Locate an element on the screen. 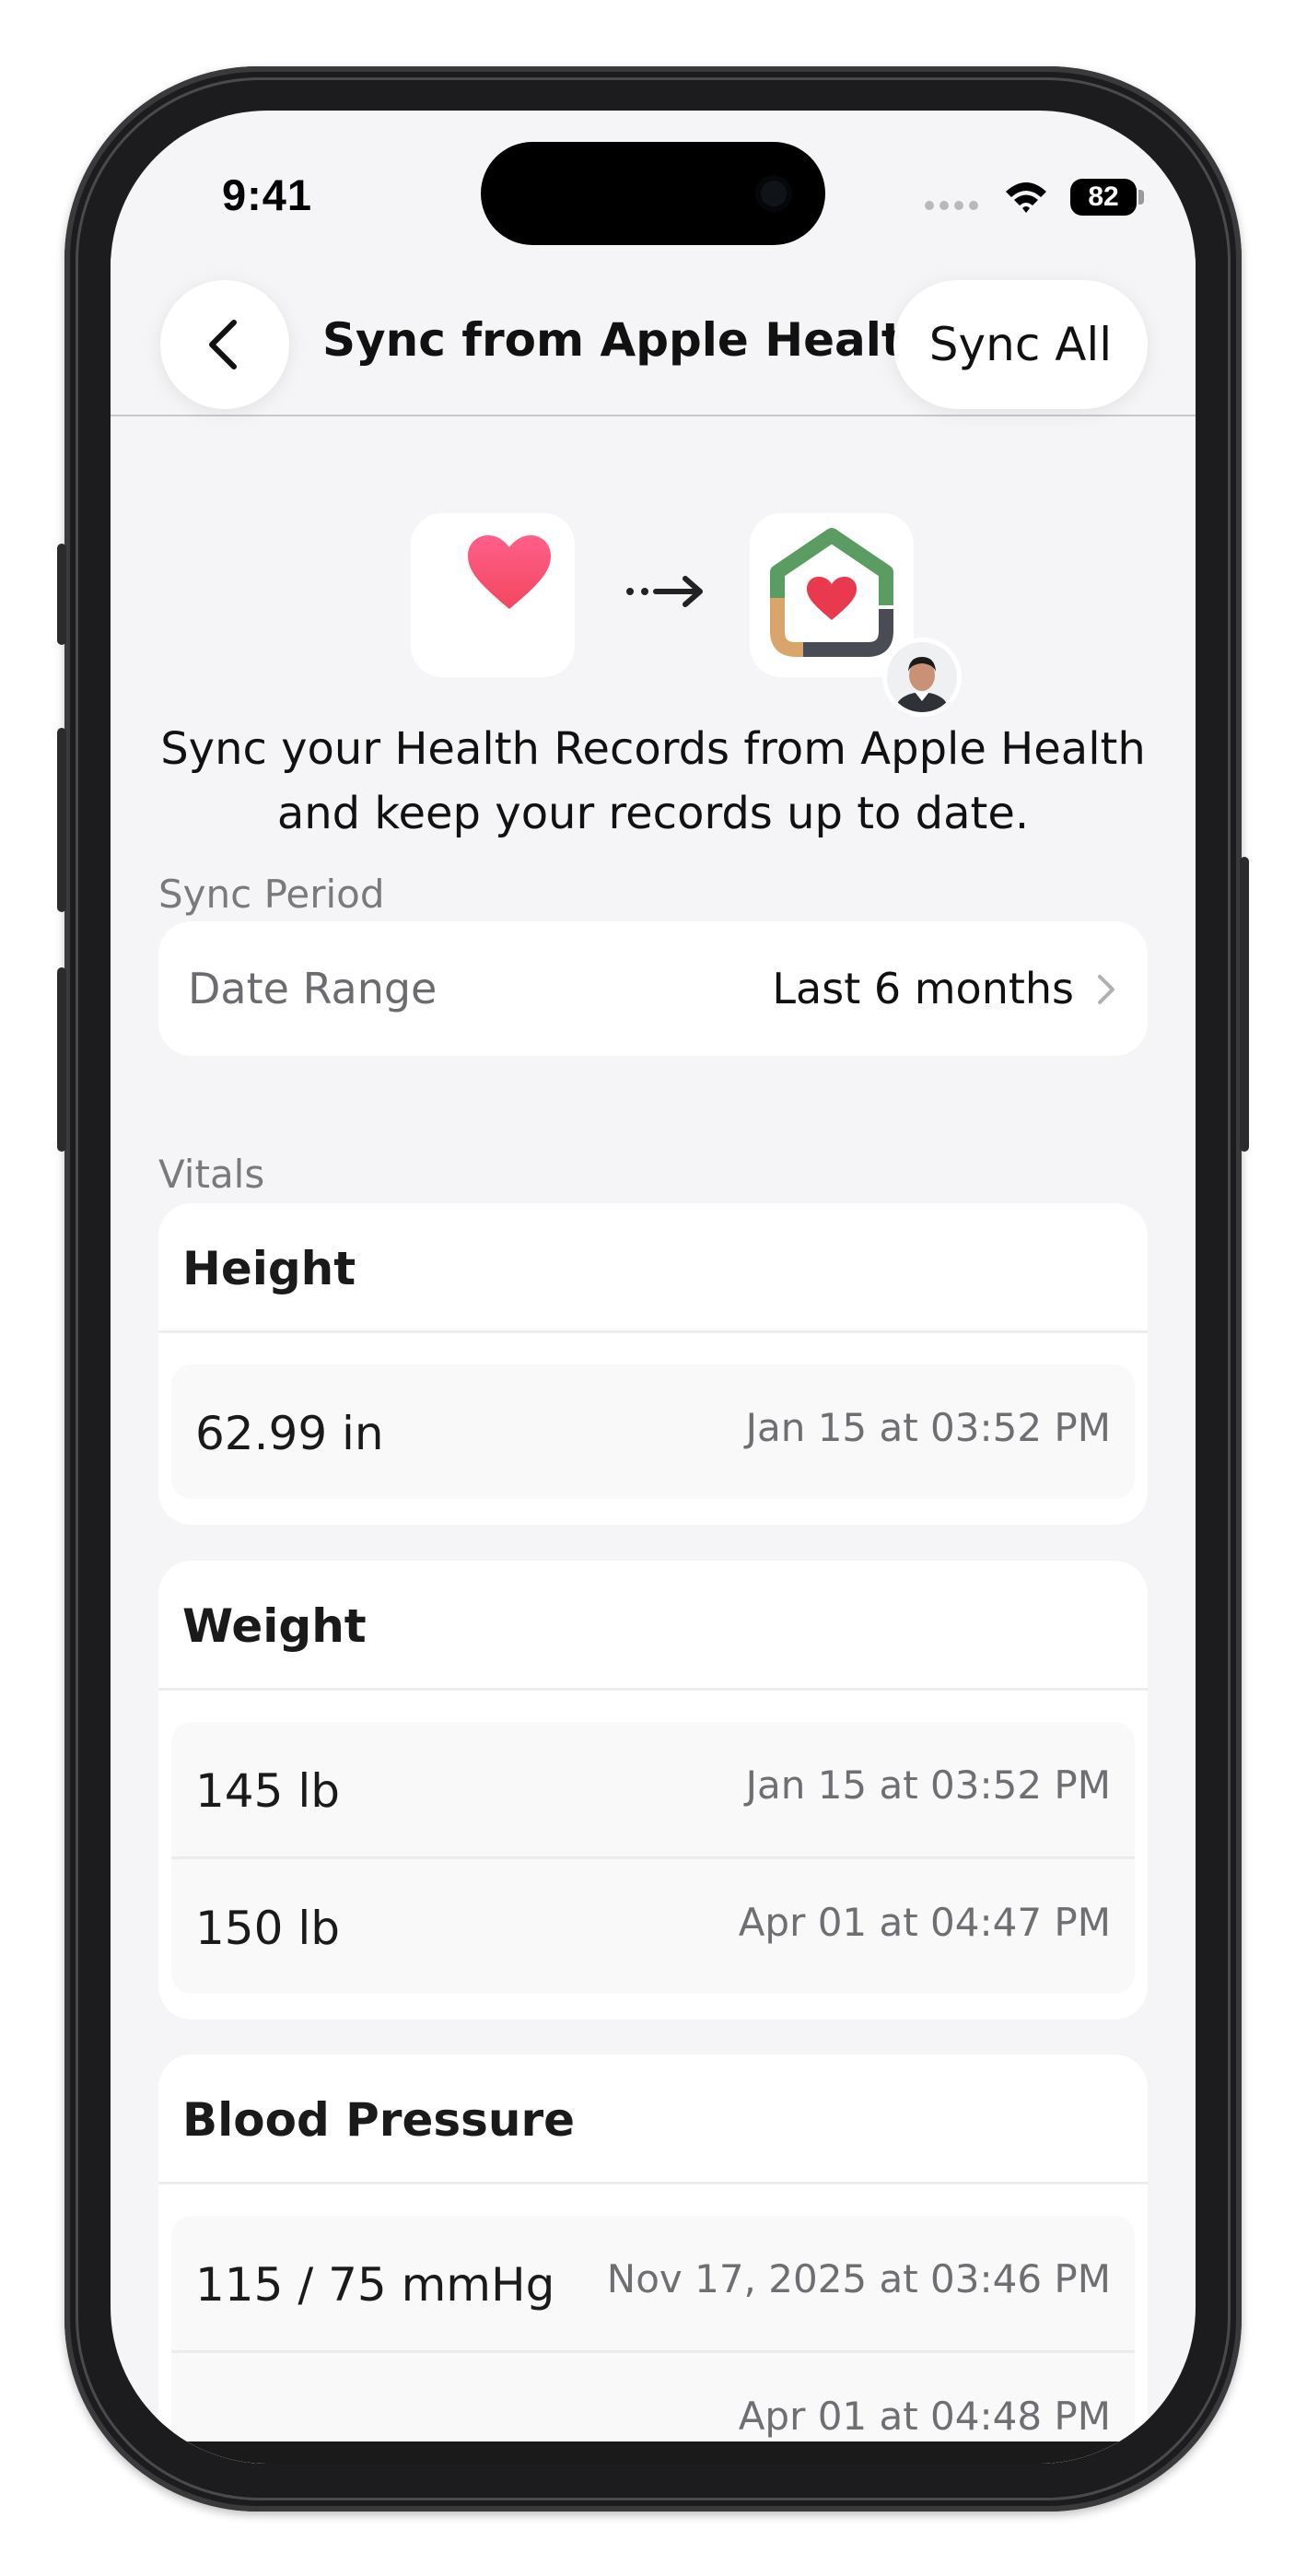 This screenshot has height=2576, width=1307. vital-entry-row: 115 / 75 mmHg Nov 17, 2025 at 03:46 PM is located at coordinates (653, 2284).